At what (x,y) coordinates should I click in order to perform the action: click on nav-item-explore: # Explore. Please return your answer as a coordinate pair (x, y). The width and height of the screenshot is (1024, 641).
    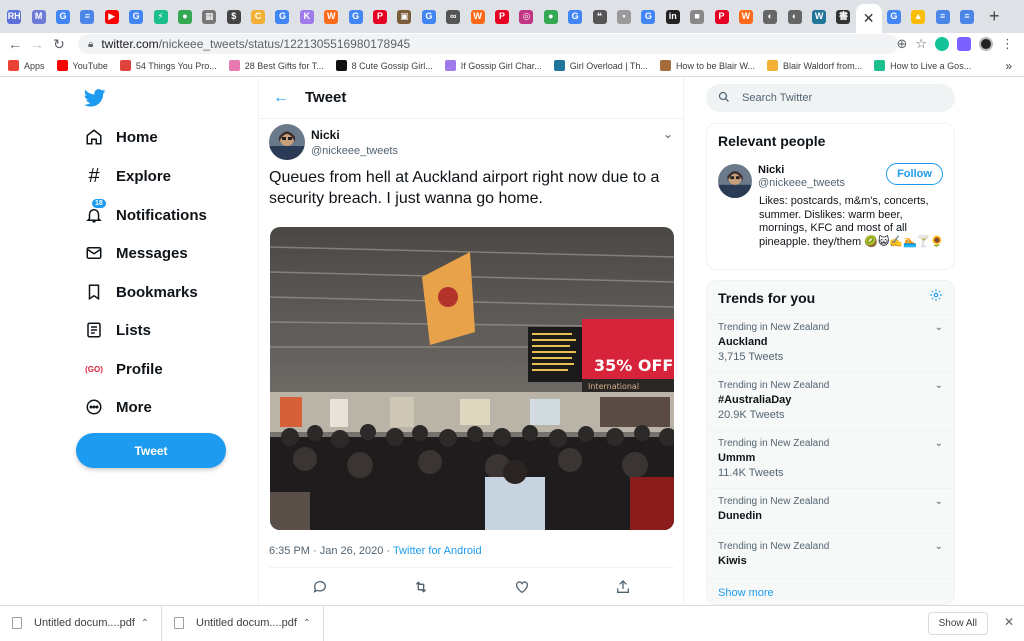
    Looking at the image, I should click on (127, 176).